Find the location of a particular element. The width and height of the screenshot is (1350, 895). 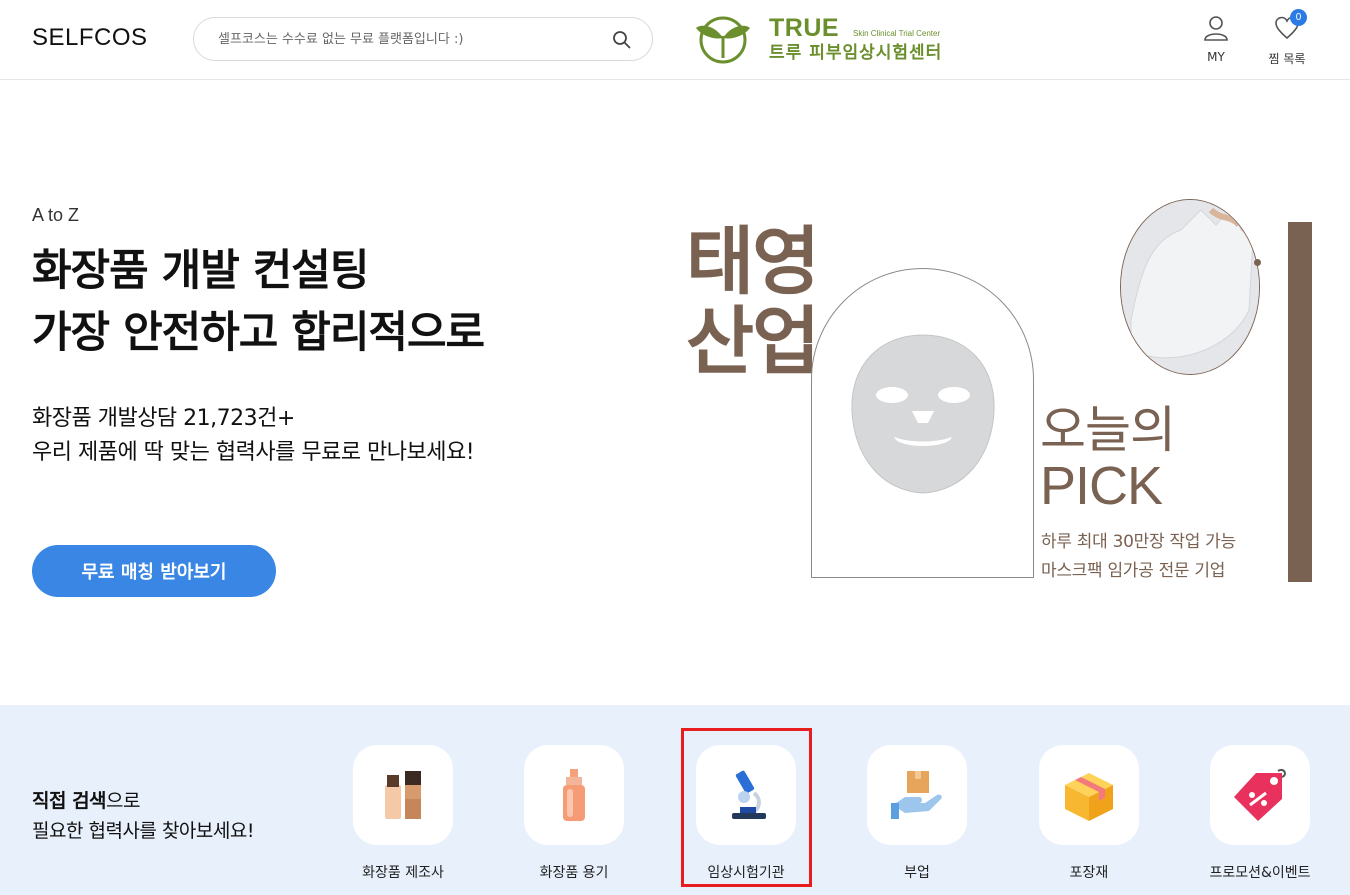

banner-desc-line2: 마스크팩 임가공 전문 기업 is located at coordinates (1133, 571).